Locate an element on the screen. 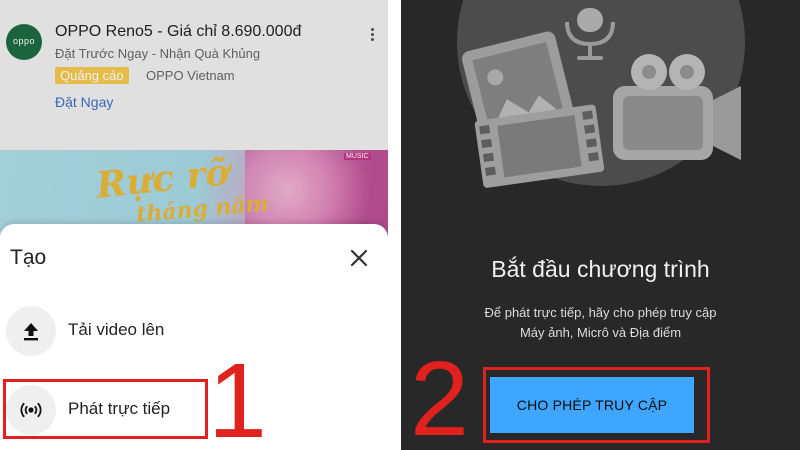 This screenshot has width=800, height=450. step-number-1: 1 is located at coordinates (237, 396).